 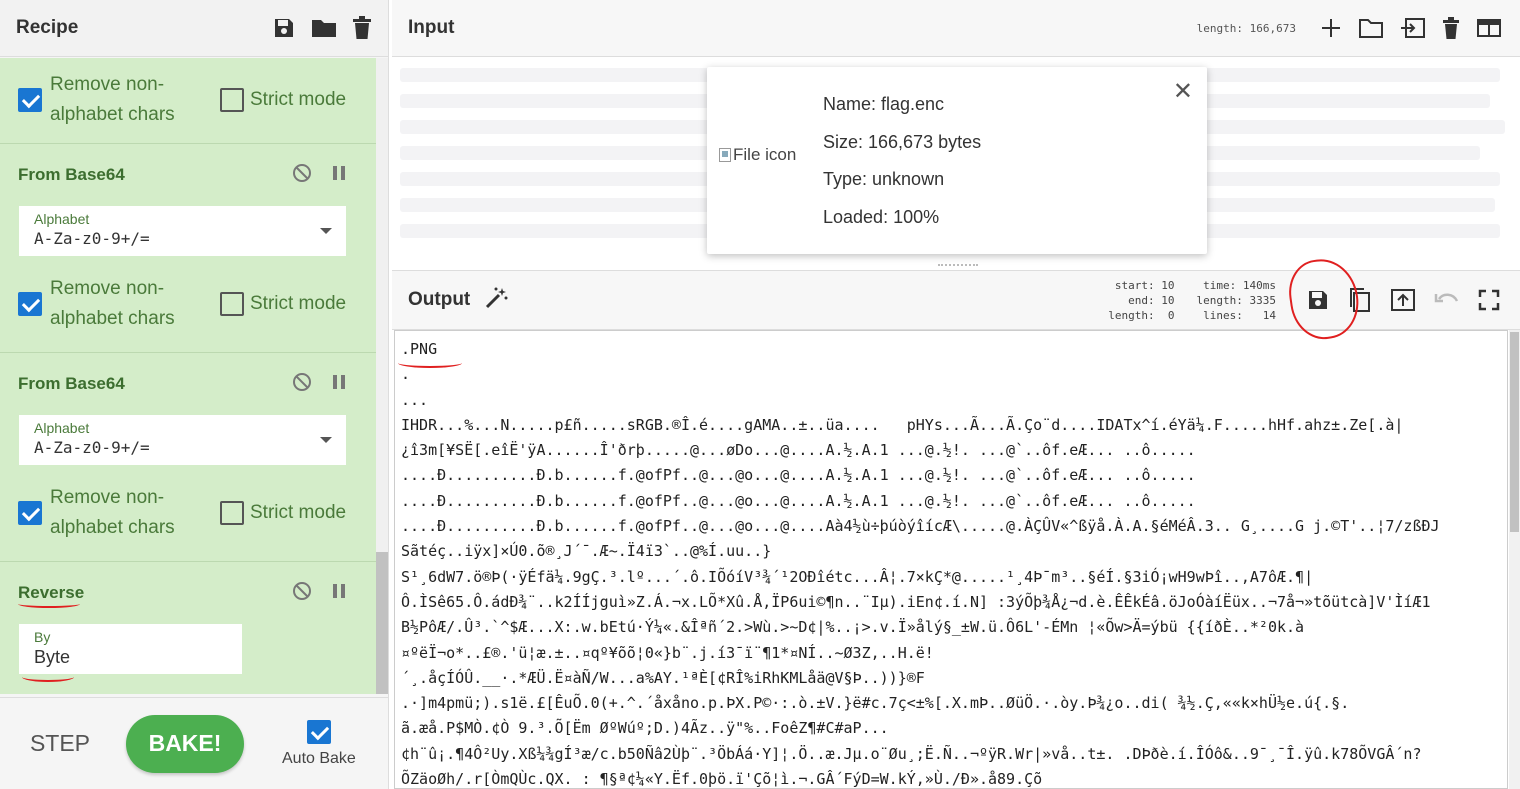 What do you see at coordinates (956, 28) in the screenshot?
I see `input-header: Input length: 166,673` at bounding box center [956, 28].